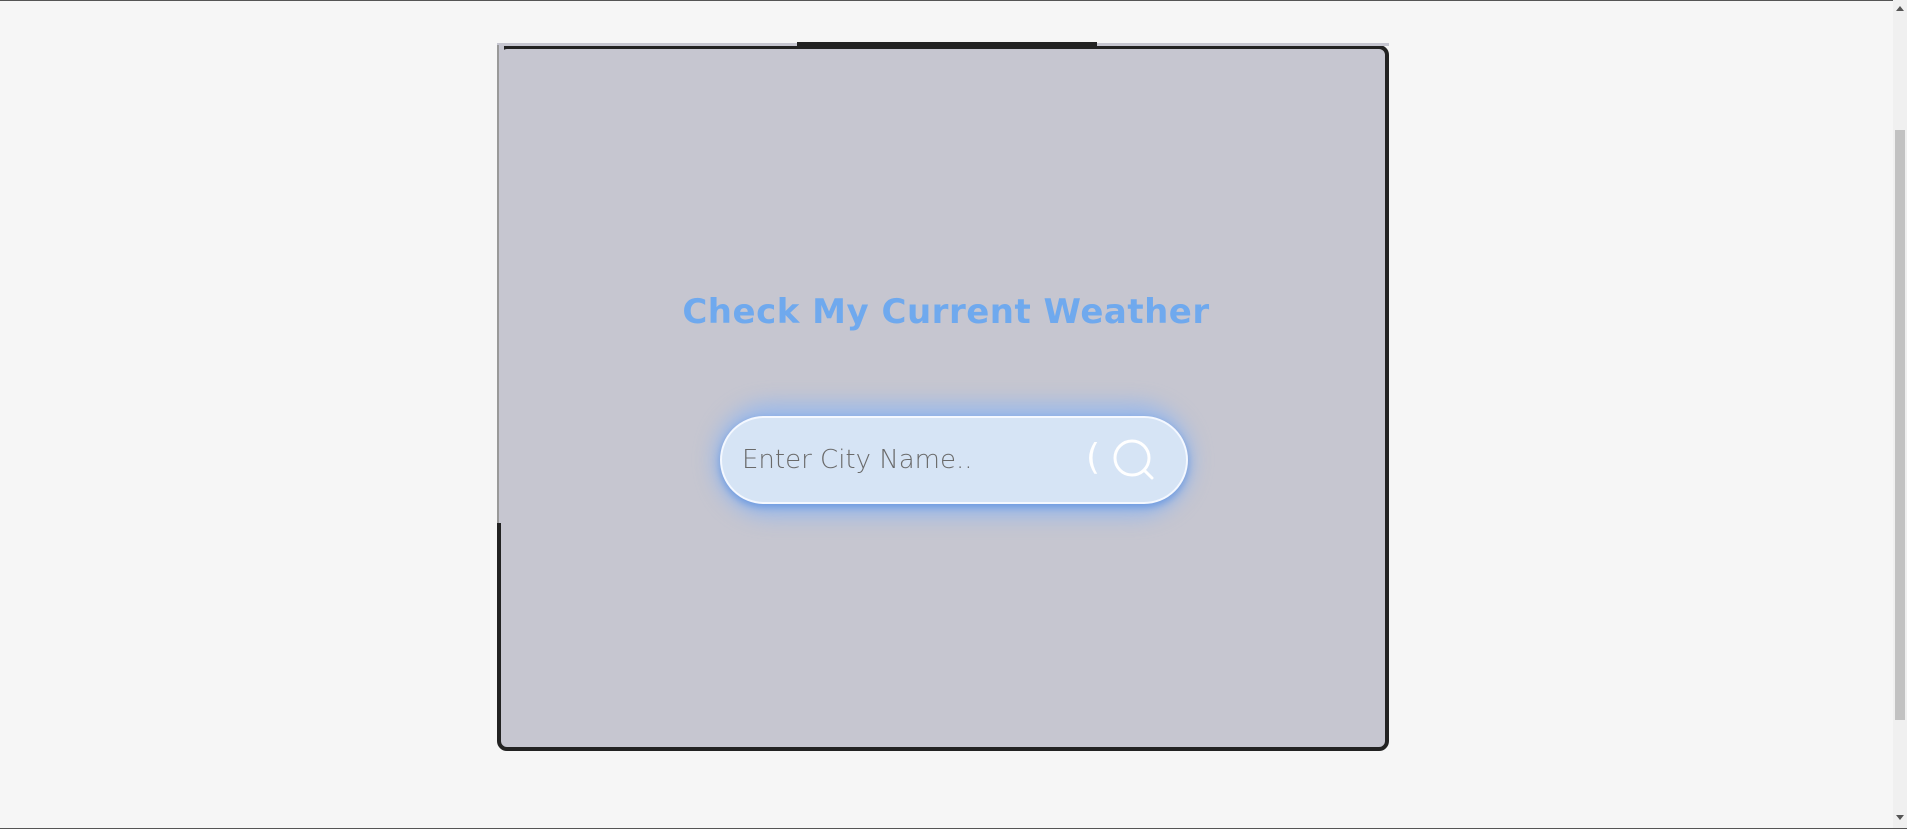 The width and height of the screenshot is (1907, 829). I want to click on search-icon, so click(1133, 459).